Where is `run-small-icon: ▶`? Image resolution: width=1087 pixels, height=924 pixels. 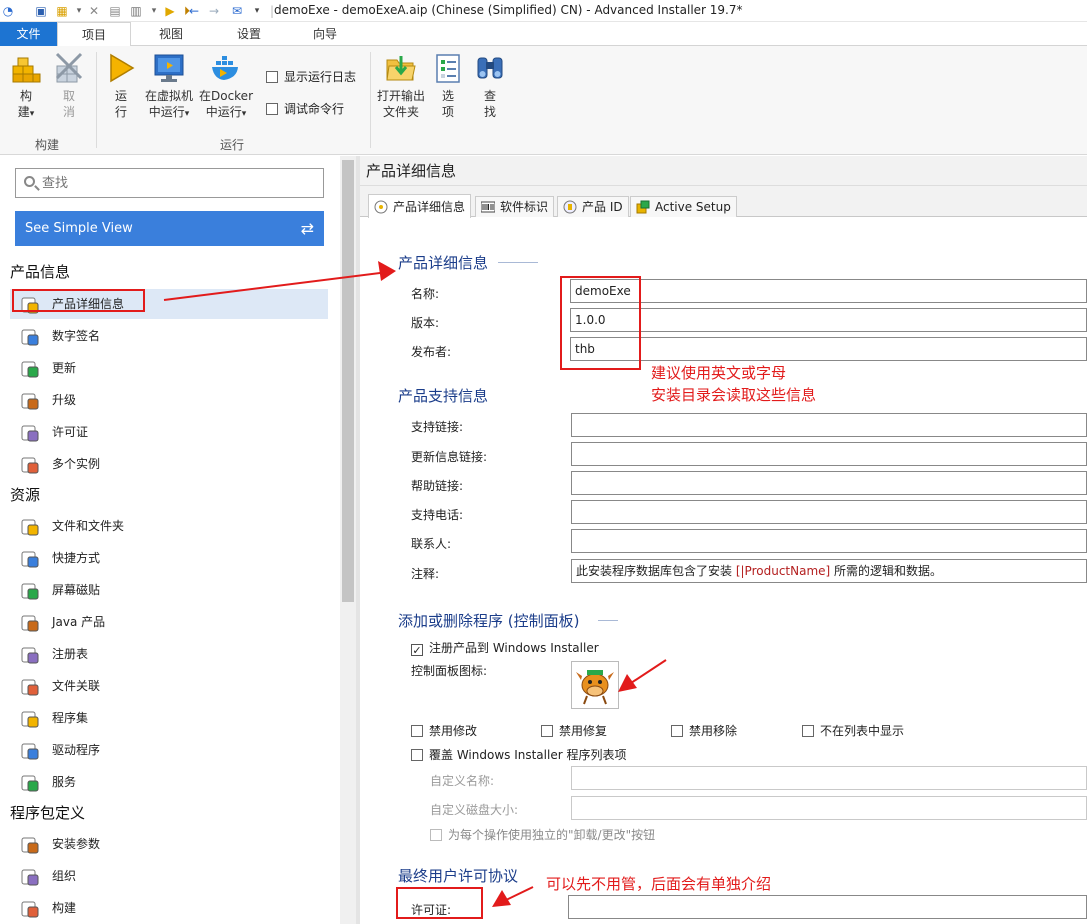 run-small-icon: ▶ is located at coordinates (170, 11).